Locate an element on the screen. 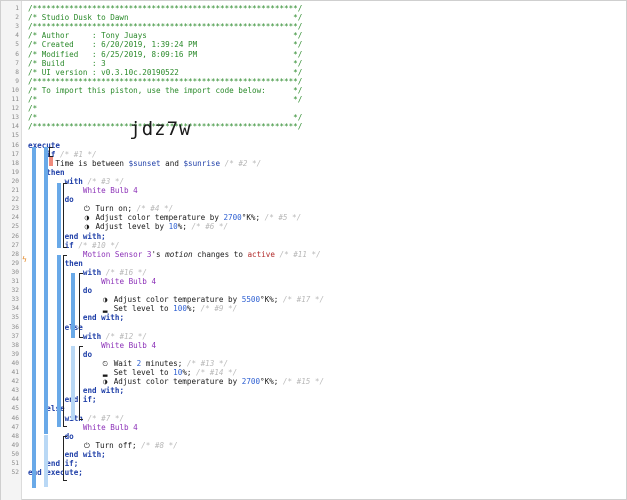 This screenshot has width=627, height=500. code-line: with /* #12 */ is located at coordinates (114, 336).